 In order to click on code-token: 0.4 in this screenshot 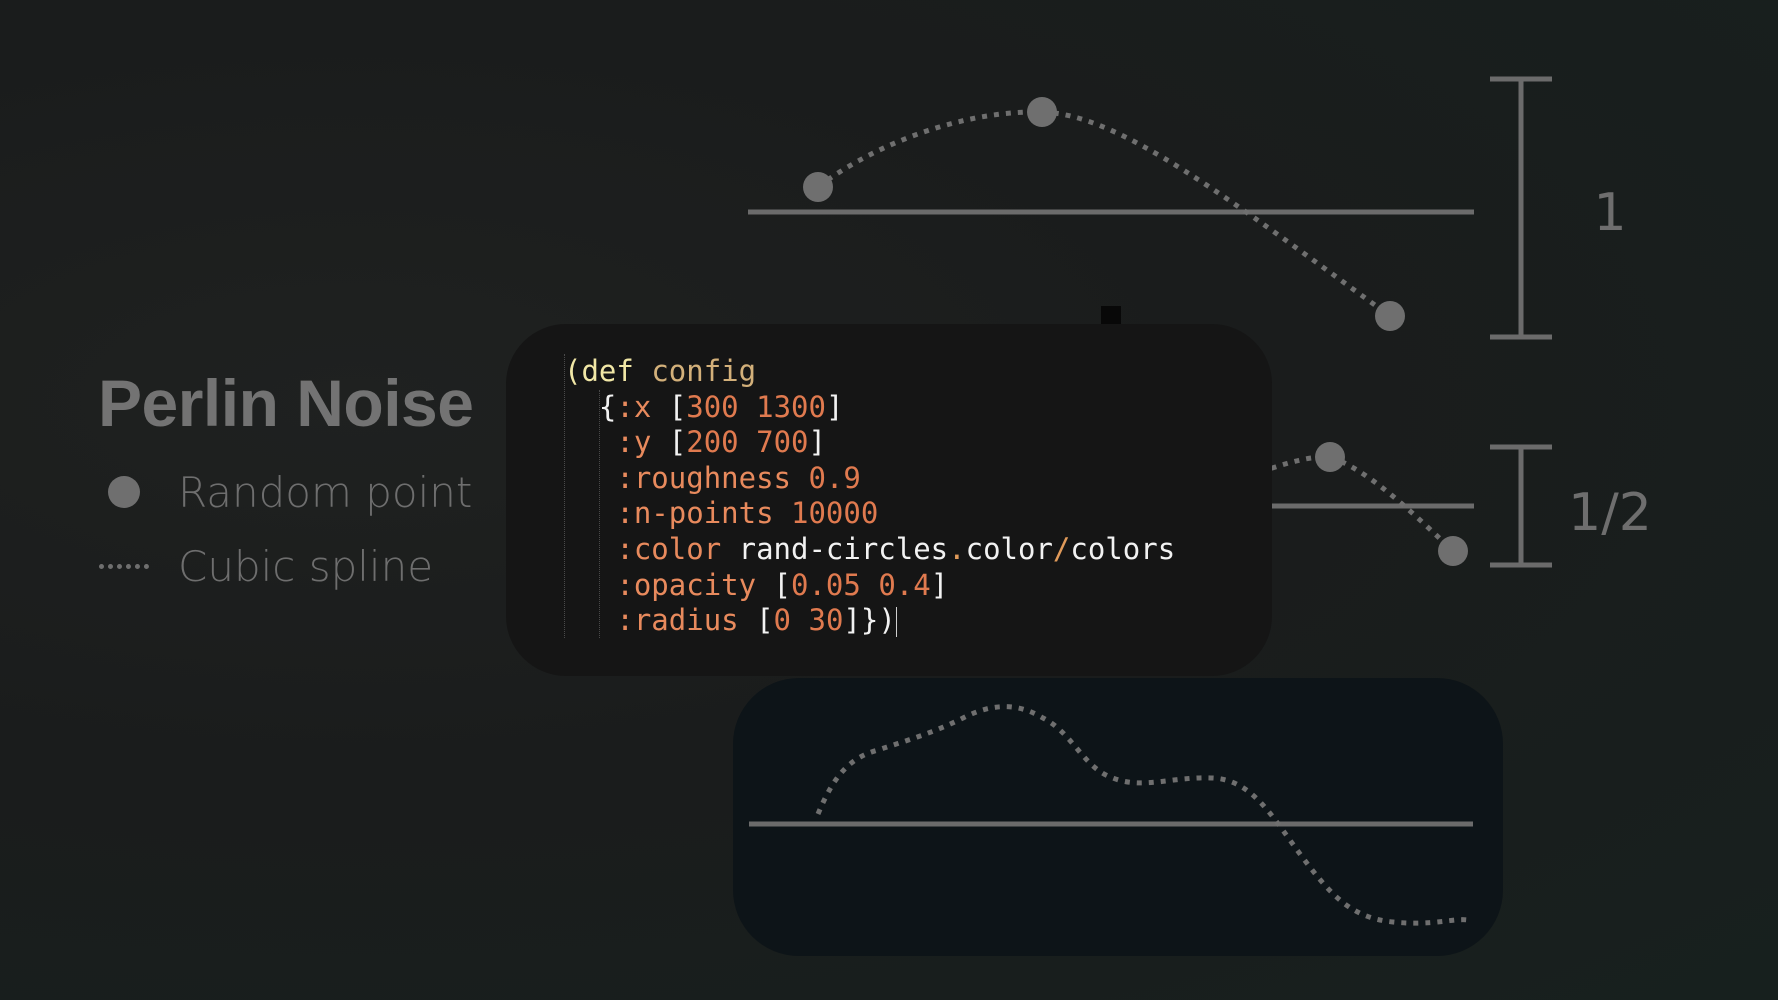, I will do `click(904, 584)`.